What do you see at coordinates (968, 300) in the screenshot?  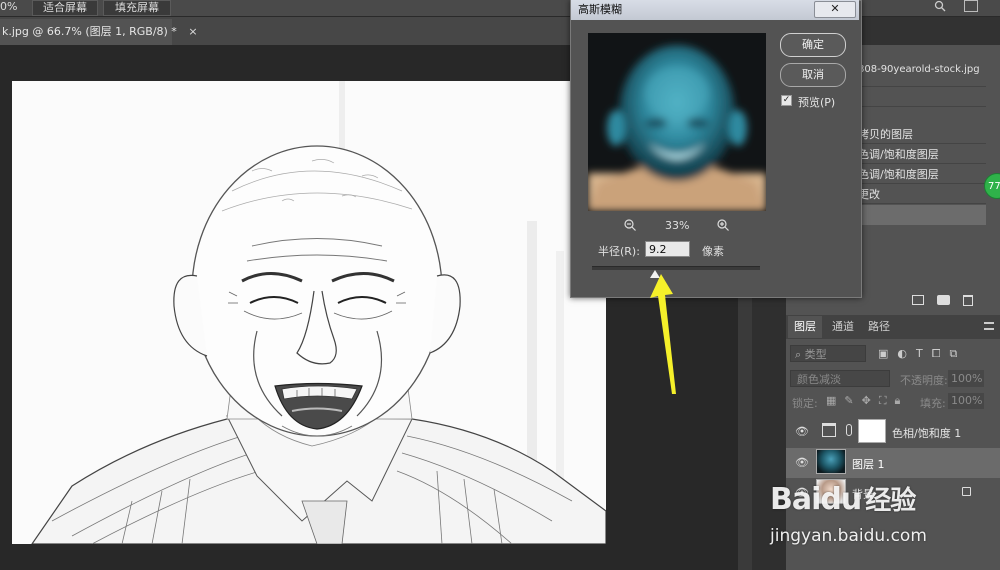 I see `trash-icon` at bounding box center [968, 300].